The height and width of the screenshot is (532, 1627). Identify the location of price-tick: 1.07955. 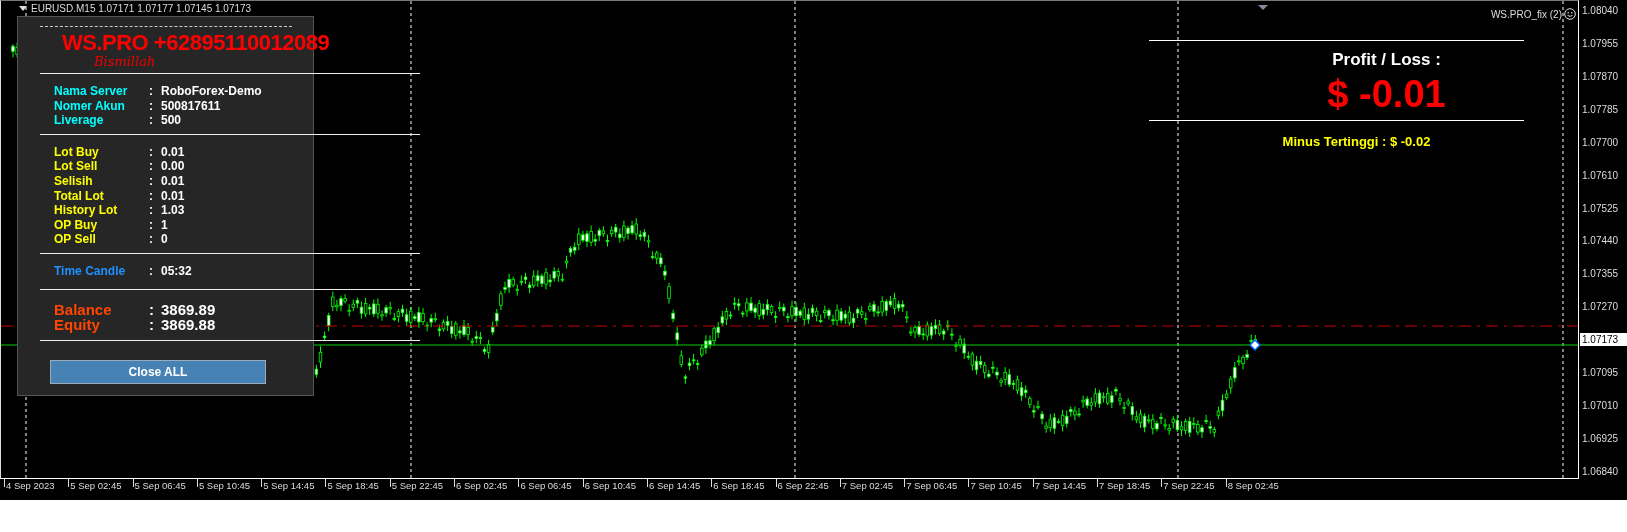
(1600, 43).